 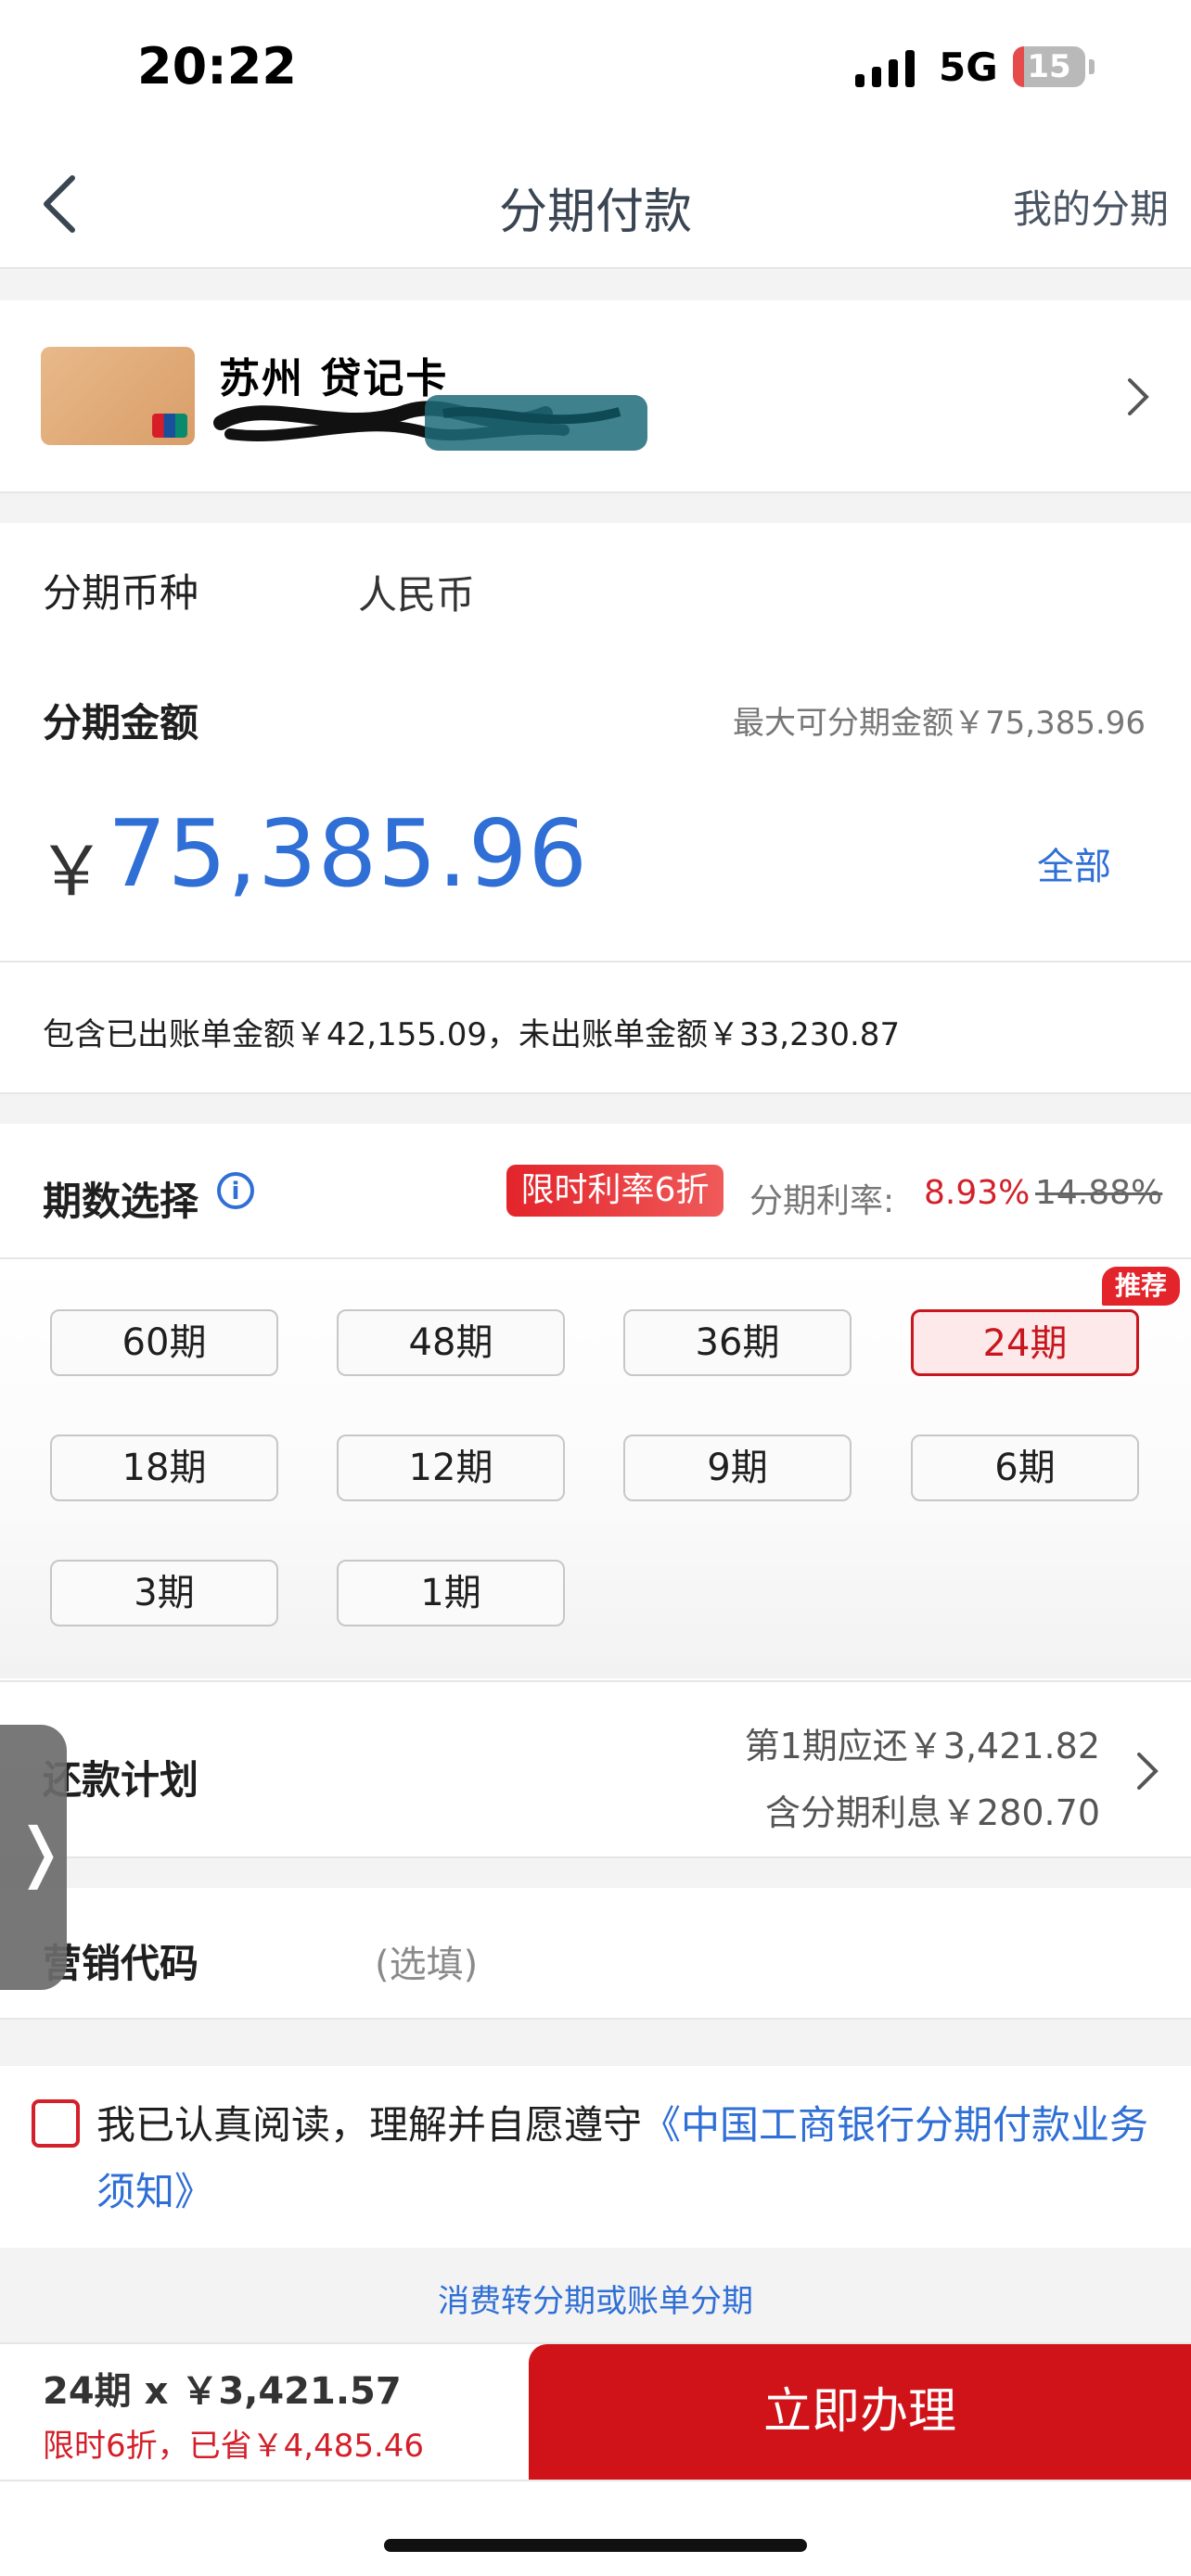 What do you see at coordinates (738, 1468) in the screenshot?
I see `period-option: 9期` at bounding box center [738, 1468].